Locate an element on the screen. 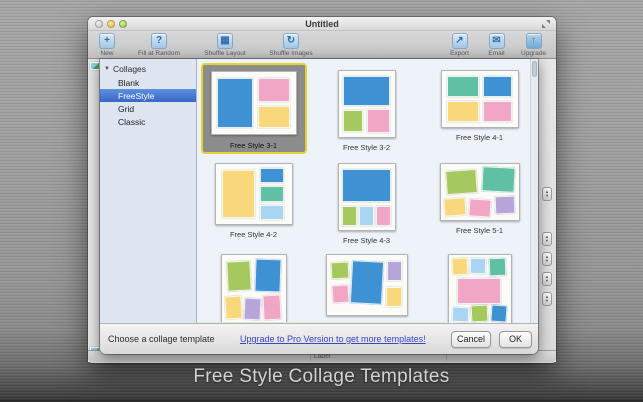 The width and height of the screenshot is (643, 402). template-free-style-3-1: Free Style 3-1 is located at coordinates (253, 106).